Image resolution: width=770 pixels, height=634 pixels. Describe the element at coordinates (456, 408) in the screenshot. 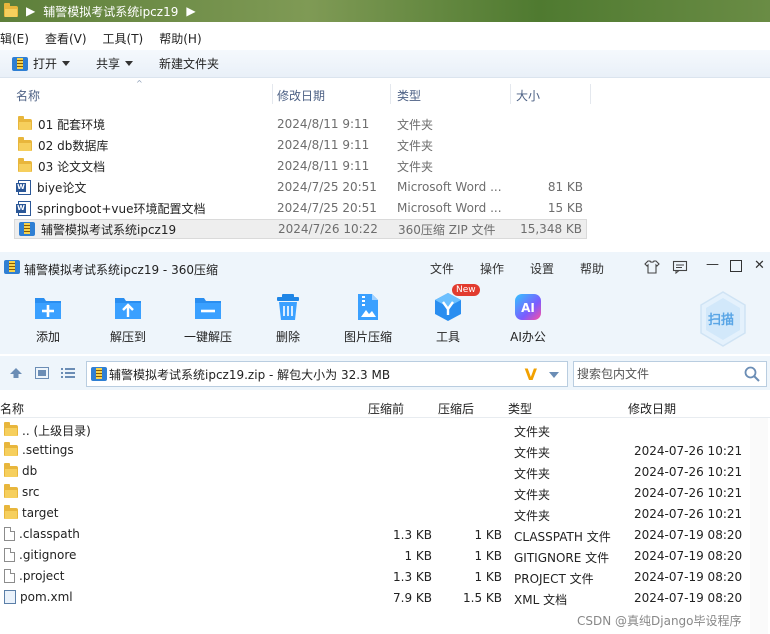

I see `column-compressed-after: 压缩后` at that location.